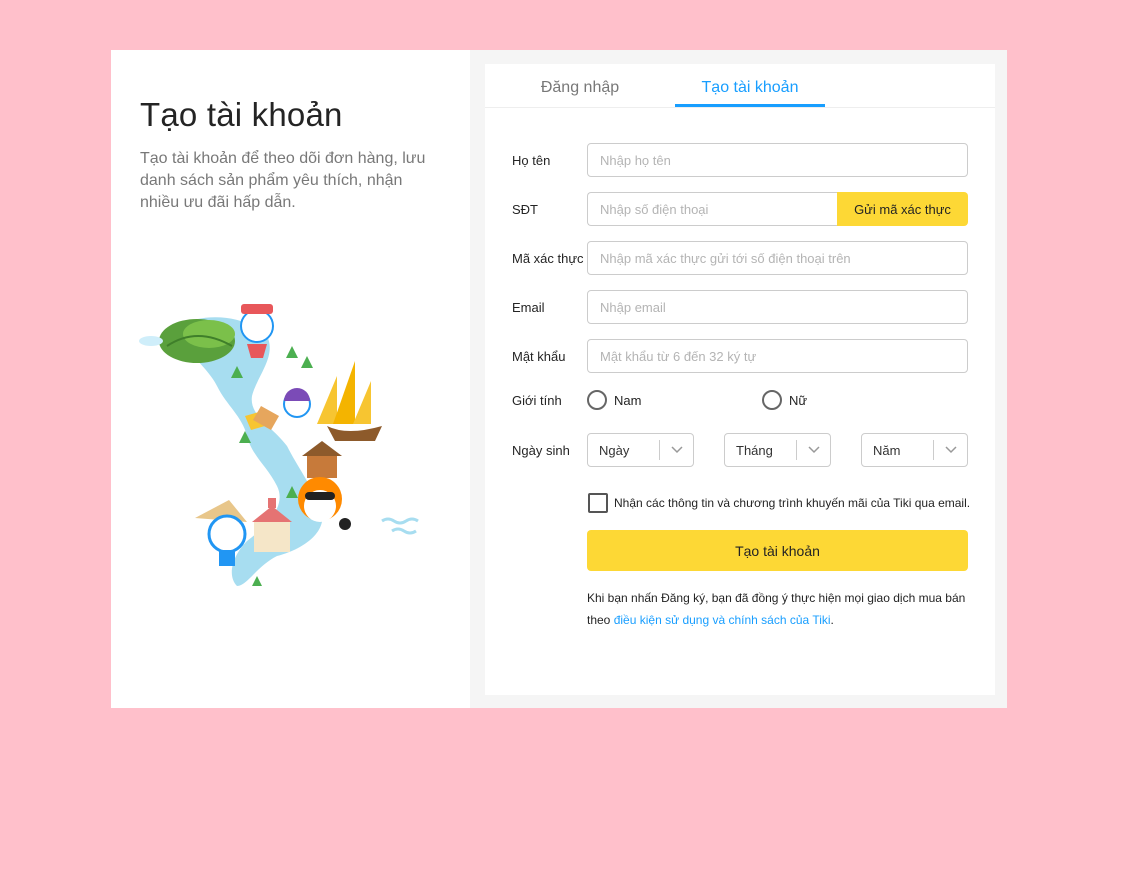 Image resolution: width=1129 pixels, height=894 pixels. What do you see at coordinates (525, 209) in the screenshot?
I see `phone-label: SĐT` at bounding box center [525, 209].